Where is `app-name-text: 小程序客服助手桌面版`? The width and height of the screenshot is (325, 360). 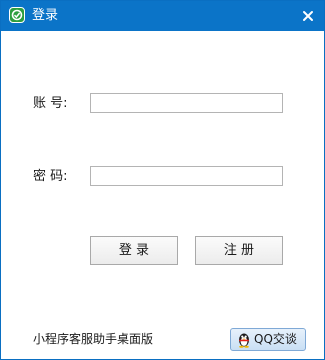
app-name-text: 小程序客服助手桌面版 is located at coordinates (93, 339).